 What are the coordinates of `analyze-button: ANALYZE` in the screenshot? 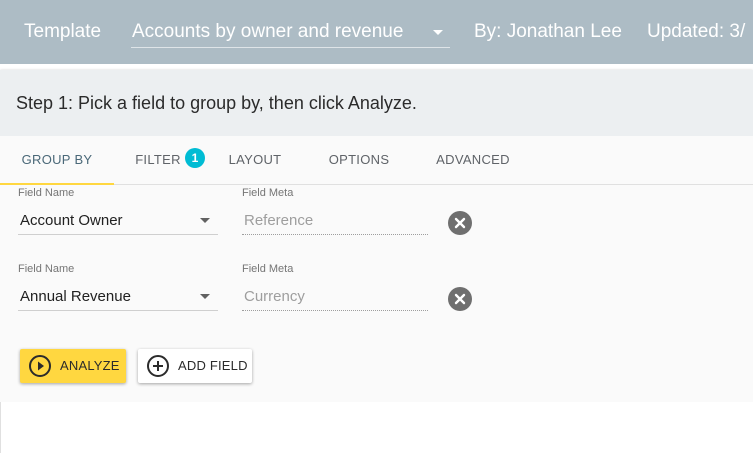 It's located at (73, 366).